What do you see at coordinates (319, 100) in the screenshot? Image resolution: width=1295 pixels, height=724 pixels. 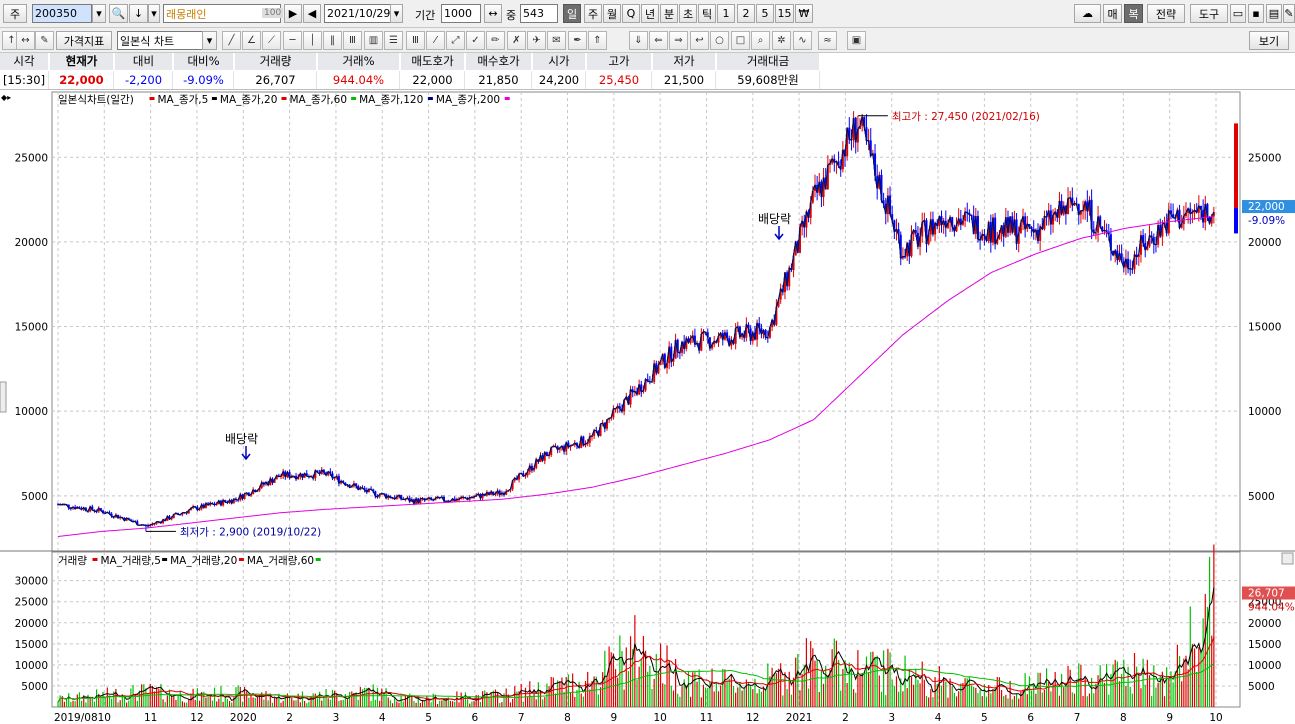 I see `price-legend-item: MA_종가,60` at bounding box center [319, 100].